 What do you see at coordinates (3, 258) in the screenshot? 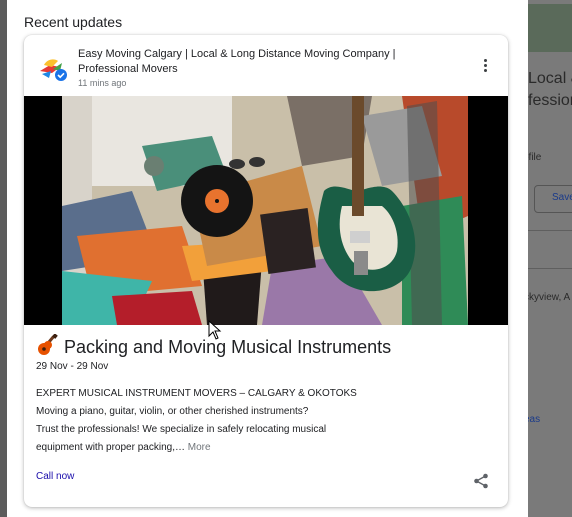
I see `background-left-strip` at bounding box center [3, 258].